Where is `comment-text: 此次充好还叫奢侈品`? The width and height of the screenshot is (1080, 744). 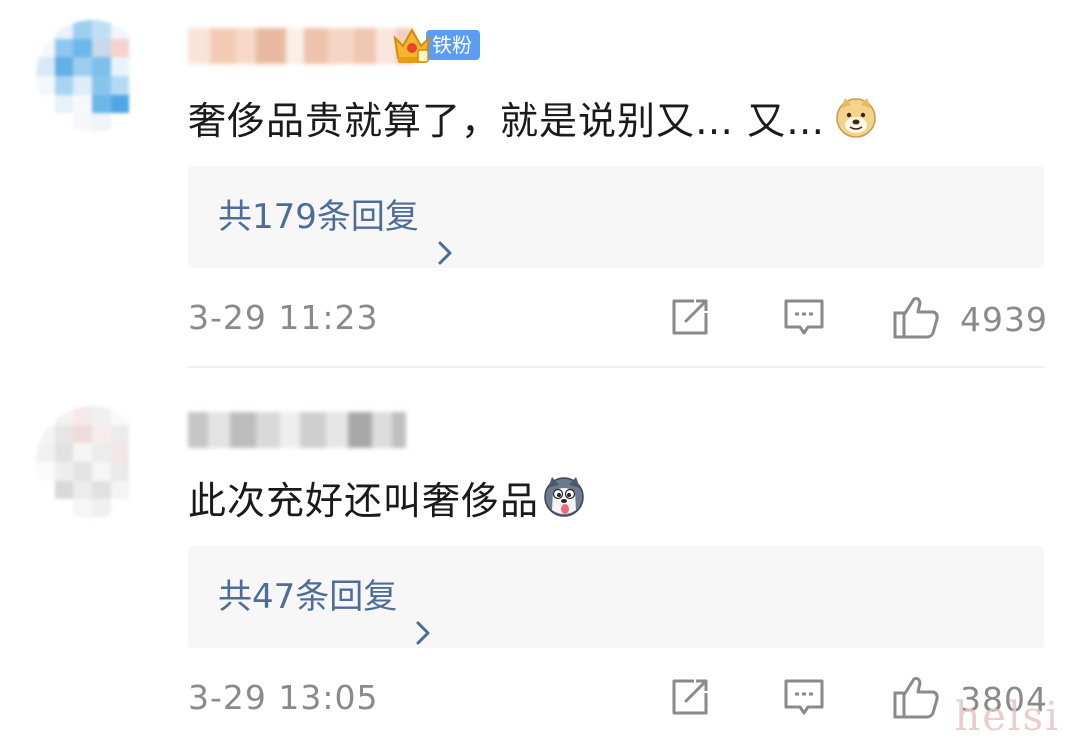
comment-text: 此次充好还叫奢侈品 is located at coordinates (386, 497).